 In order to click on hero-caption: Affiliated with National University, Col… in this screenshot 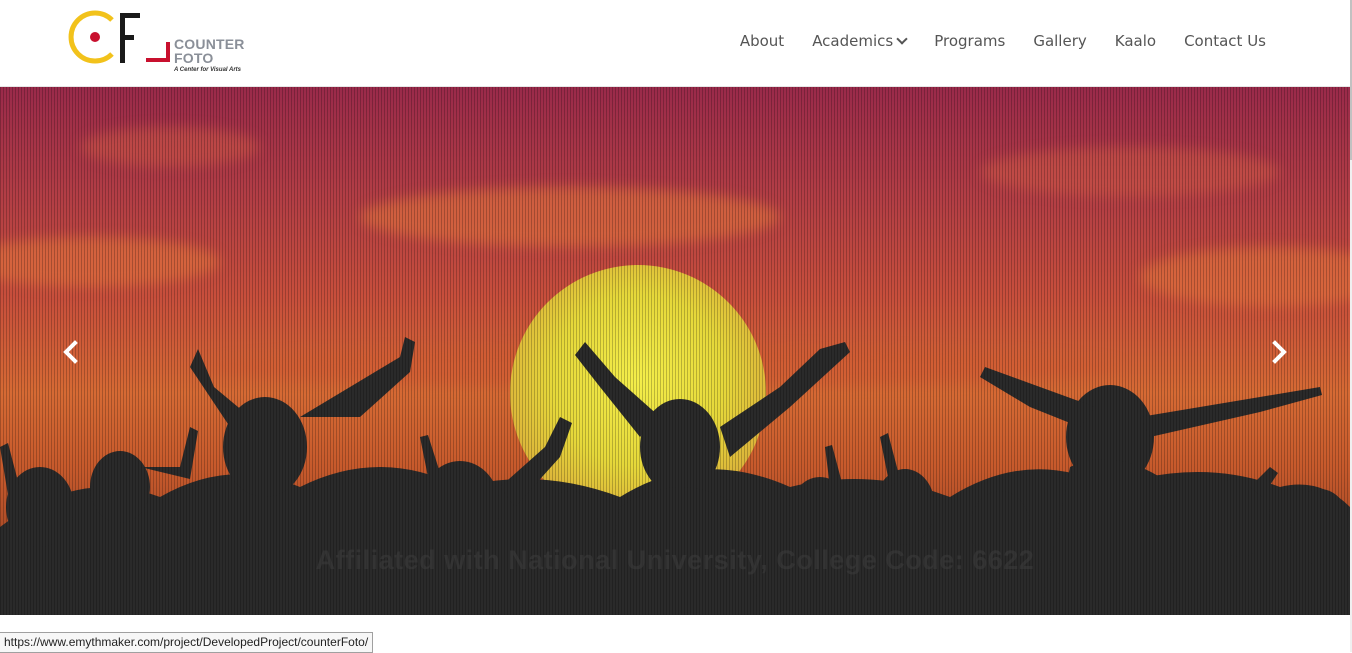, I will do `click(675, 560)`.